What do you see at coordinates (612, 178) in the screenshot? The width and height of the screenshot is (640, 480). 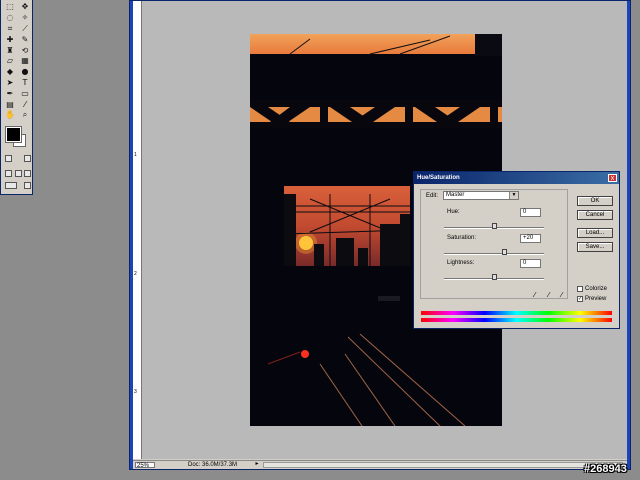 I see `close-icon: x` at bounding box center [612, 178].